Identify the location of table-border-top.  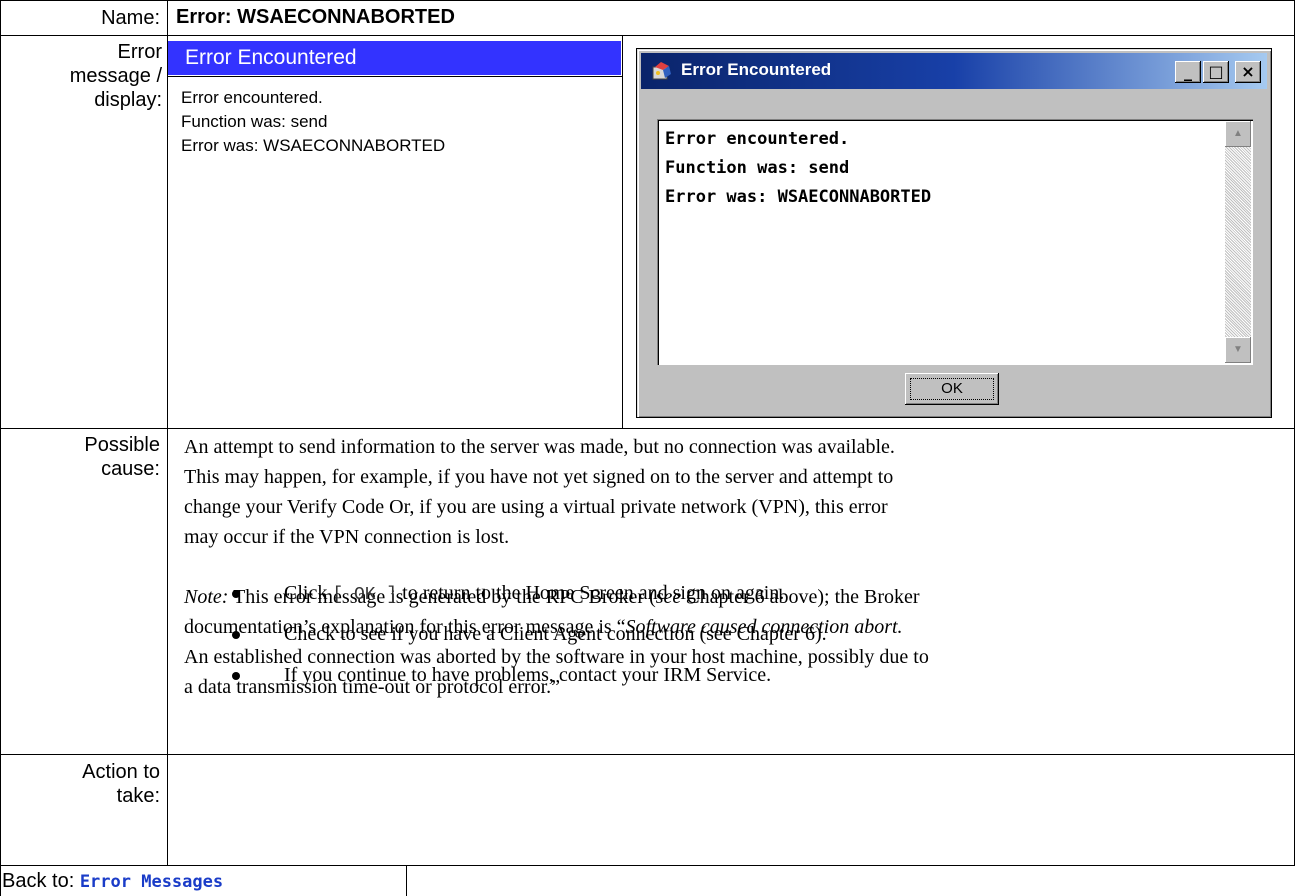
(647, 0).